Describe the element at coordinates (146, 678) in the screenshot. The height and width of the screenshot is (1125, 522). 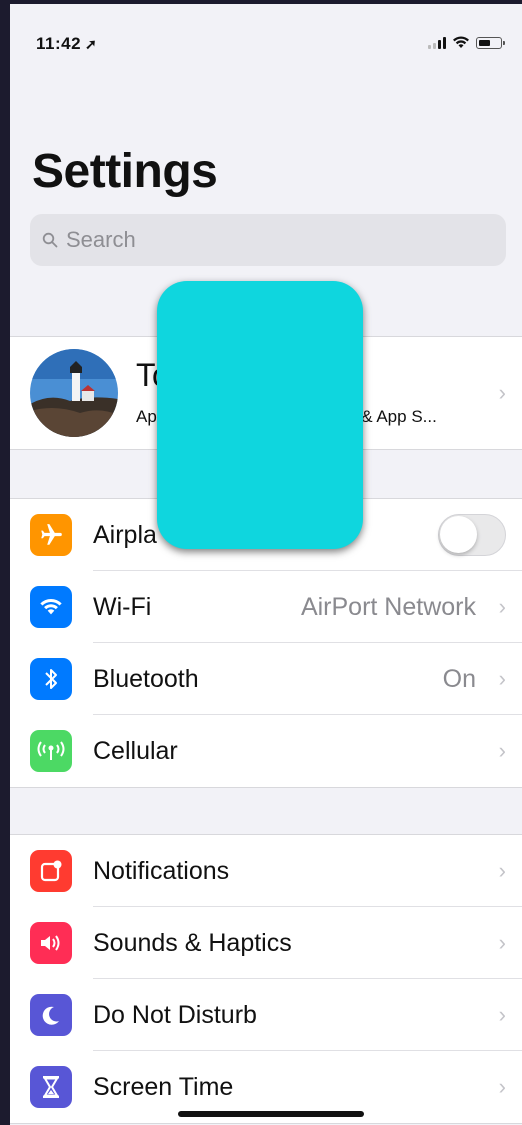
I see `bluetooth-label: Bluetooth` at that location.